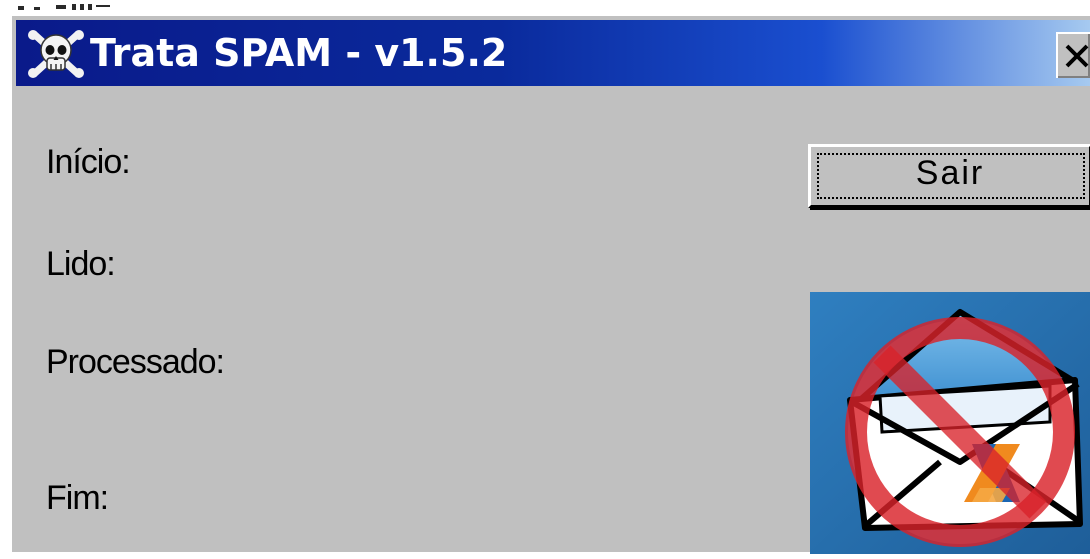 The width and height of the screenshot is (1090, 559). What do you see at coordinates (88, 162) in the screenshot?
I see `inicio-label: Início:` at bounding box center [88, 162].